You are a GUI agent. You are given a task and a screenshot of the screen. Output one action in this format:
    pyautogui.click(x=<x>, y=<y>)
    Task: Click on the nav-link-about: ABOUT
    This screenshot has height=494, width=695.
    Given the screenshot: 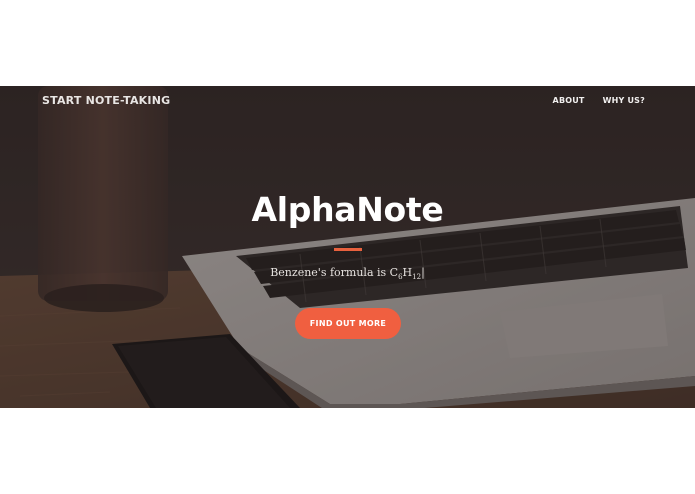 What is the action you would take?
    pyautogui.click(x=569, y=100)
    